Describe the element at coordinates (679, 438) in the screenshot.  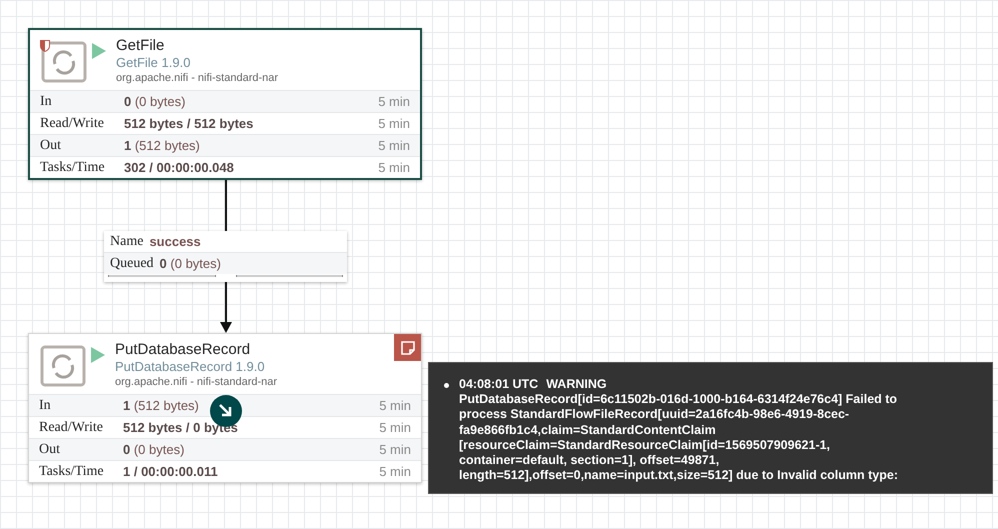
I see `bulletin-message: PutDatabaseRecord[id=6c11502b-016d-1000-b164-6314f24e76c4] Failed to process StandardFlowFileRecord[uuid=2a16fc4b-98e6-4919-8cec-fa9e866fb1c4,claim=StandardContentClaim [resourceClaim=StandardResourceClaim[id=1569507909621-1, container=default, section=1], offset=49871, length=512],offset=0,name=input.txt,size=512] due to Invalid column type:` at that location.